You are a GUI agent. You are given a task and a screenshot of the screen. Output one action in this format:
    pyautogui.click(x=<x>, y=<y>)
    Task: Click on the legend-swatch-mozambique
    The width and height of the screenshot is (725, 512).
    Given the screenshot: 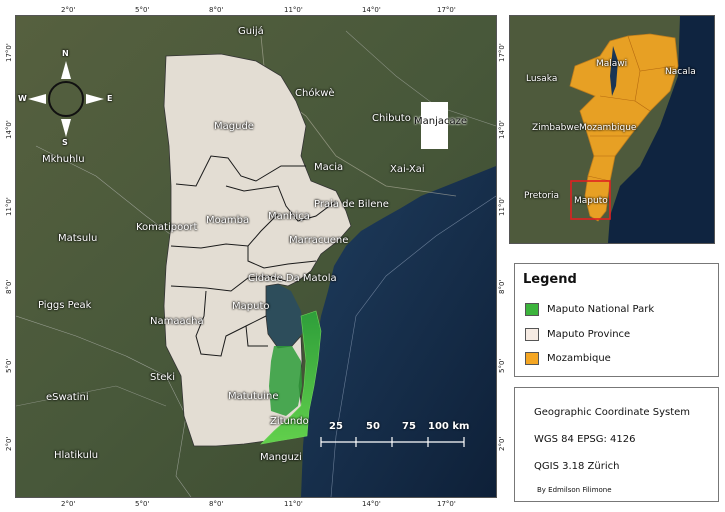 What is the action you would take?
    pyautogui.click(x=532, y=358)
    